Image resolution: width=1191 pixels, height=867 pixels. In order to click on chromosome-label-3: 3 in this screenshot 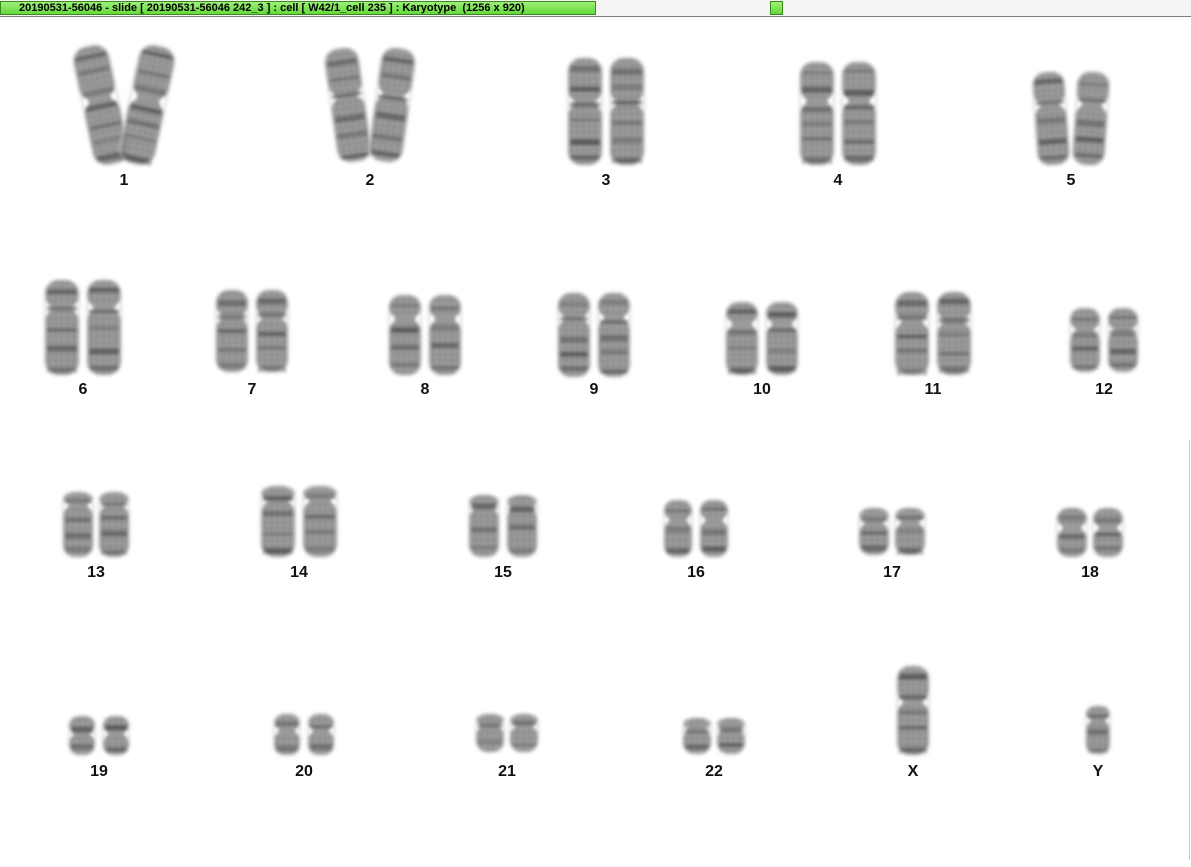, I will do `click(606, 180)`.